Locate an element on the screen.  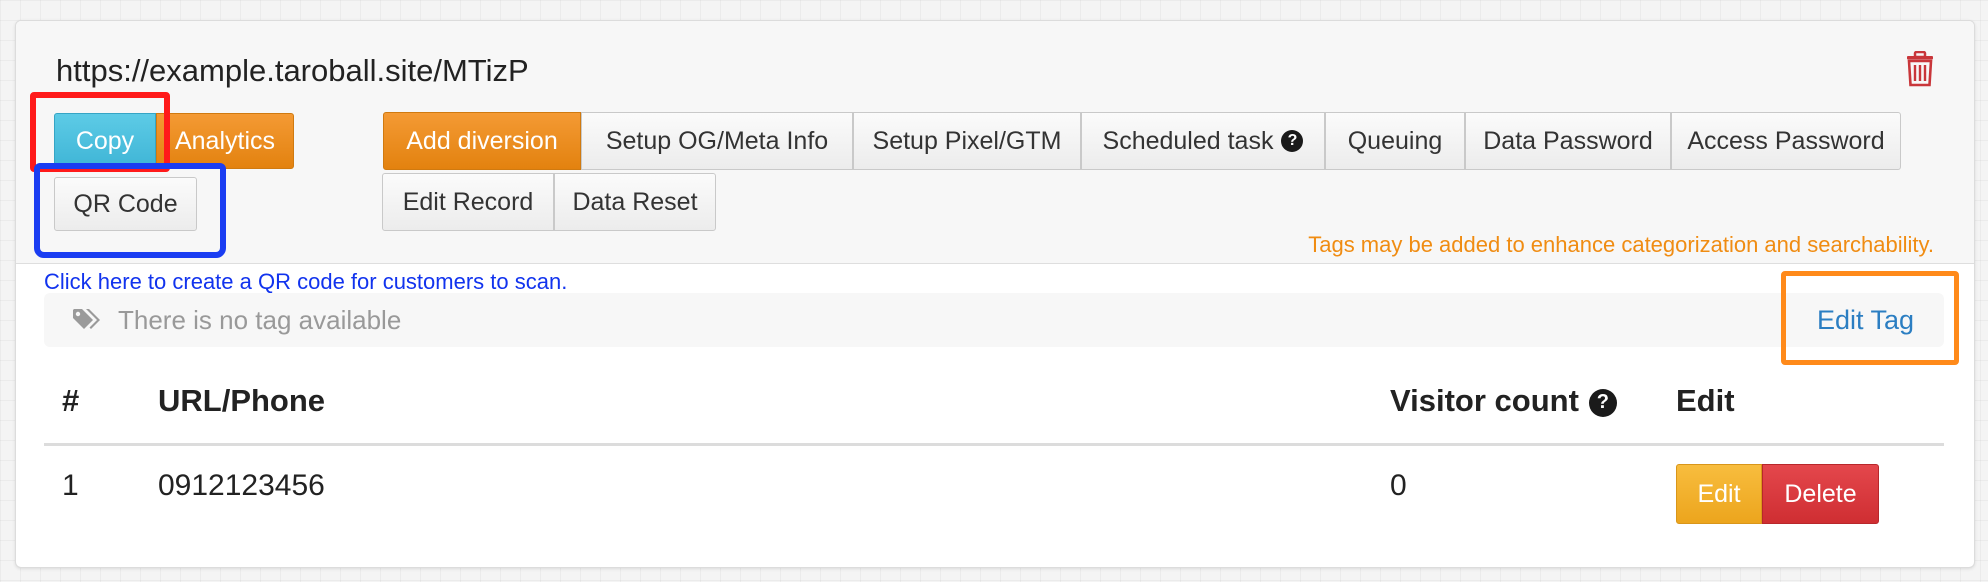
scheduled-task-label: Scheduled task is located at coordinates (1188, 140).